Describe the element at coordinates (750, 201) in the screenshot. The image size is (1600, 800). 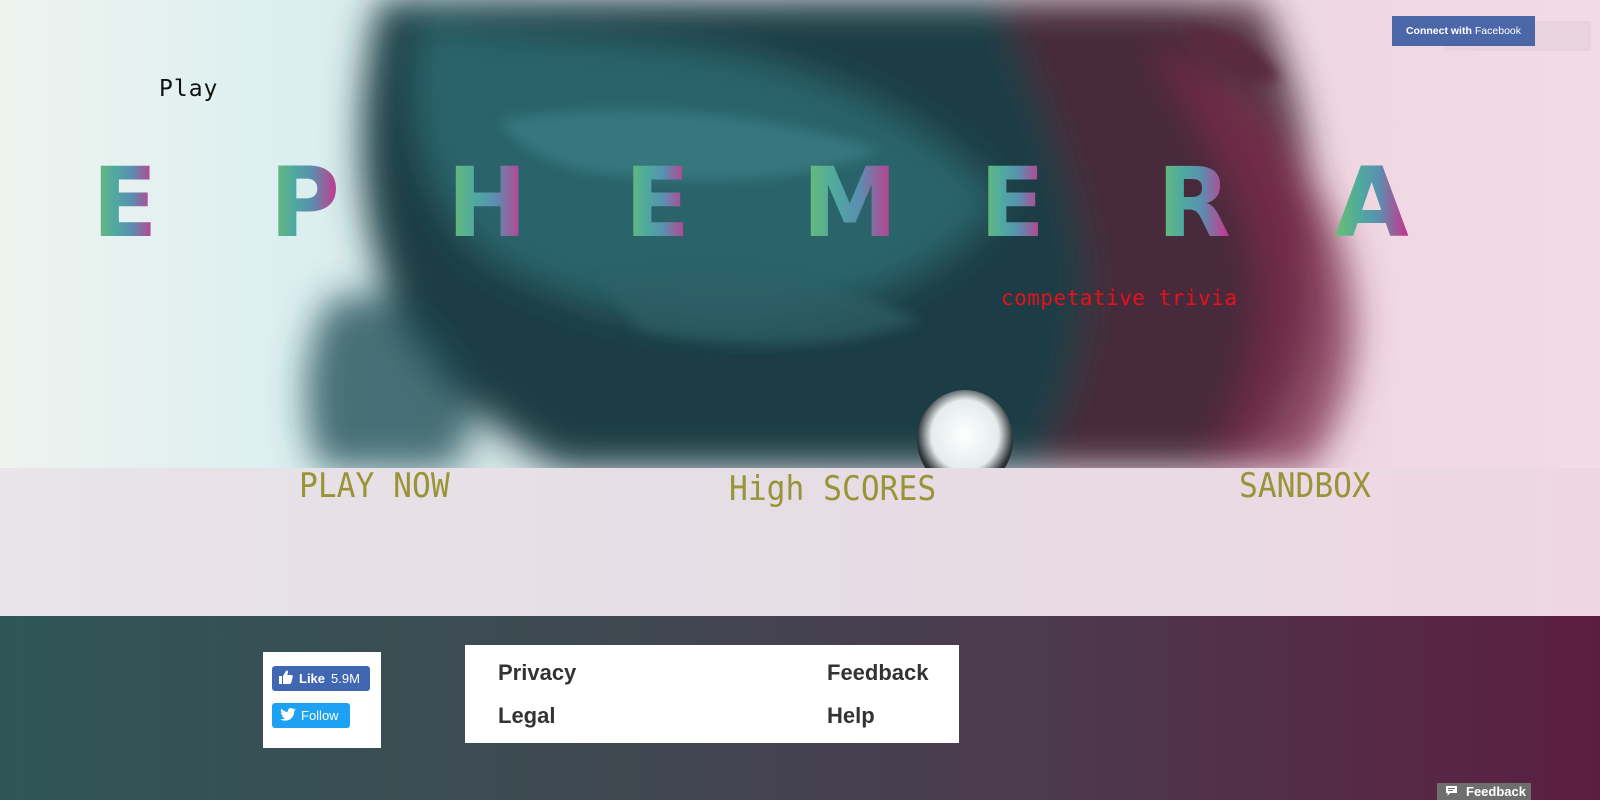
I see `ephemera-logo: EPHEMERA` at that location.